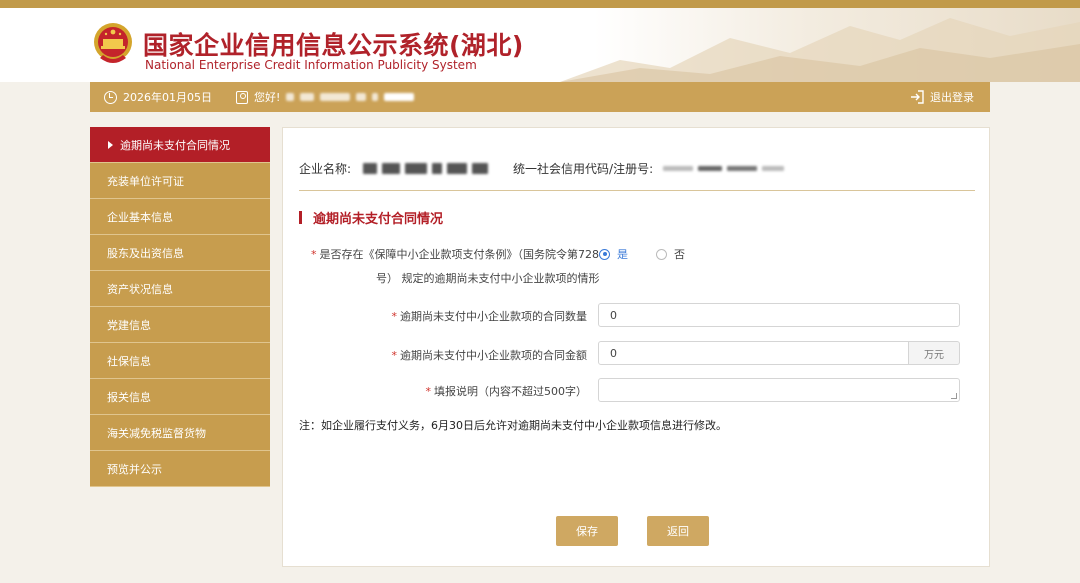 The width and height of the screenshot is (1080, 583). What do you see at coordinates (613, 353) in the screenshot?
I see `contract-amount-value: 0` at bounding box center [613, 353].